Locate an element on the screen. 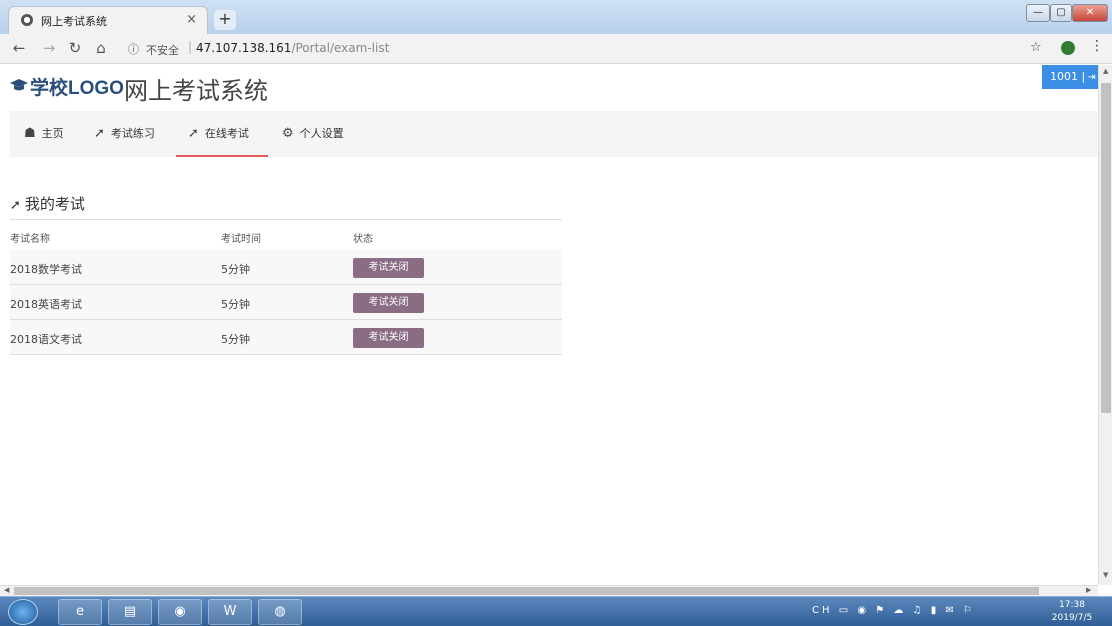  scroll-up-icon: ▲ is located at coordinates (1105, 71).